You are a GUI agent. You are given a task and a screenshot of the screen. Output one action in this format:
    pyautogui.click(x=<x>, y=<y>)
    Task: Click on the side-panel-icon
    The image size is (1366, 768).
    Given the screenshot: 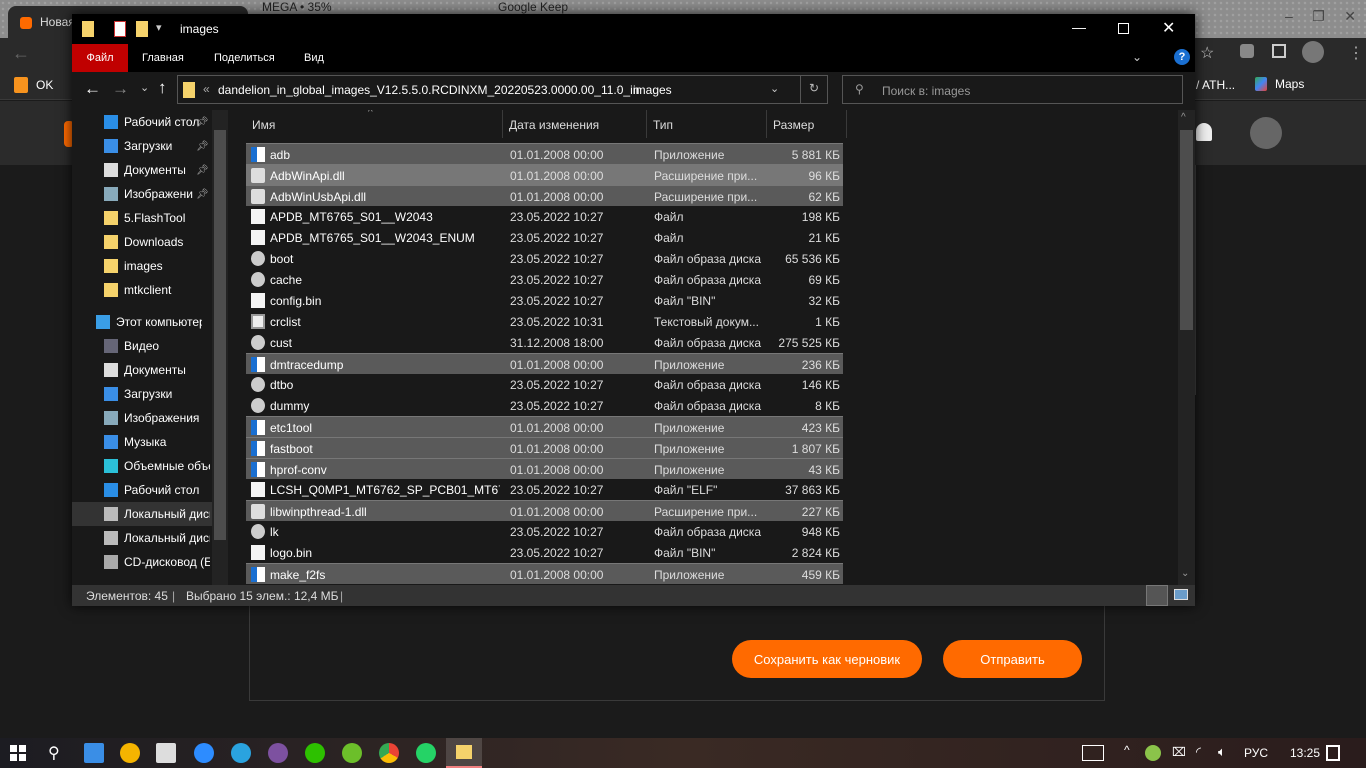 What is the action you would take?
    pyautogui.click(x=1279, y=51)
    